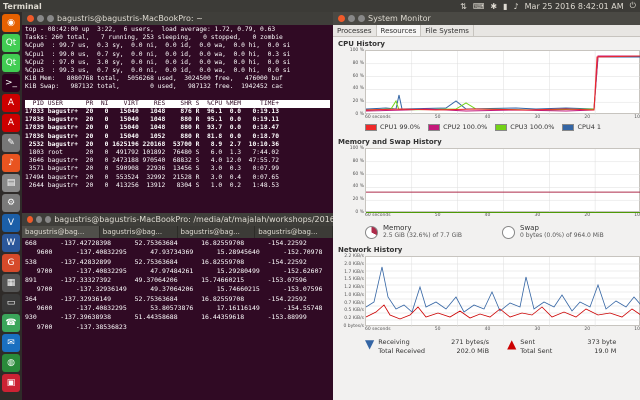 This screenshot has width=640, height=400. I want to click on terminal-launcher: >_, so click(11, 83).